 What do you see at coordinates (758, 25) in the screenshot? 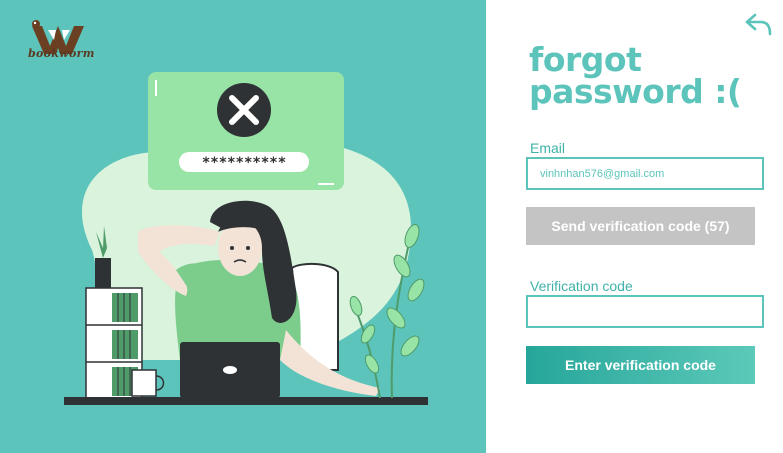
I see `back-arrow-icon` at bounding box center [758, 25].